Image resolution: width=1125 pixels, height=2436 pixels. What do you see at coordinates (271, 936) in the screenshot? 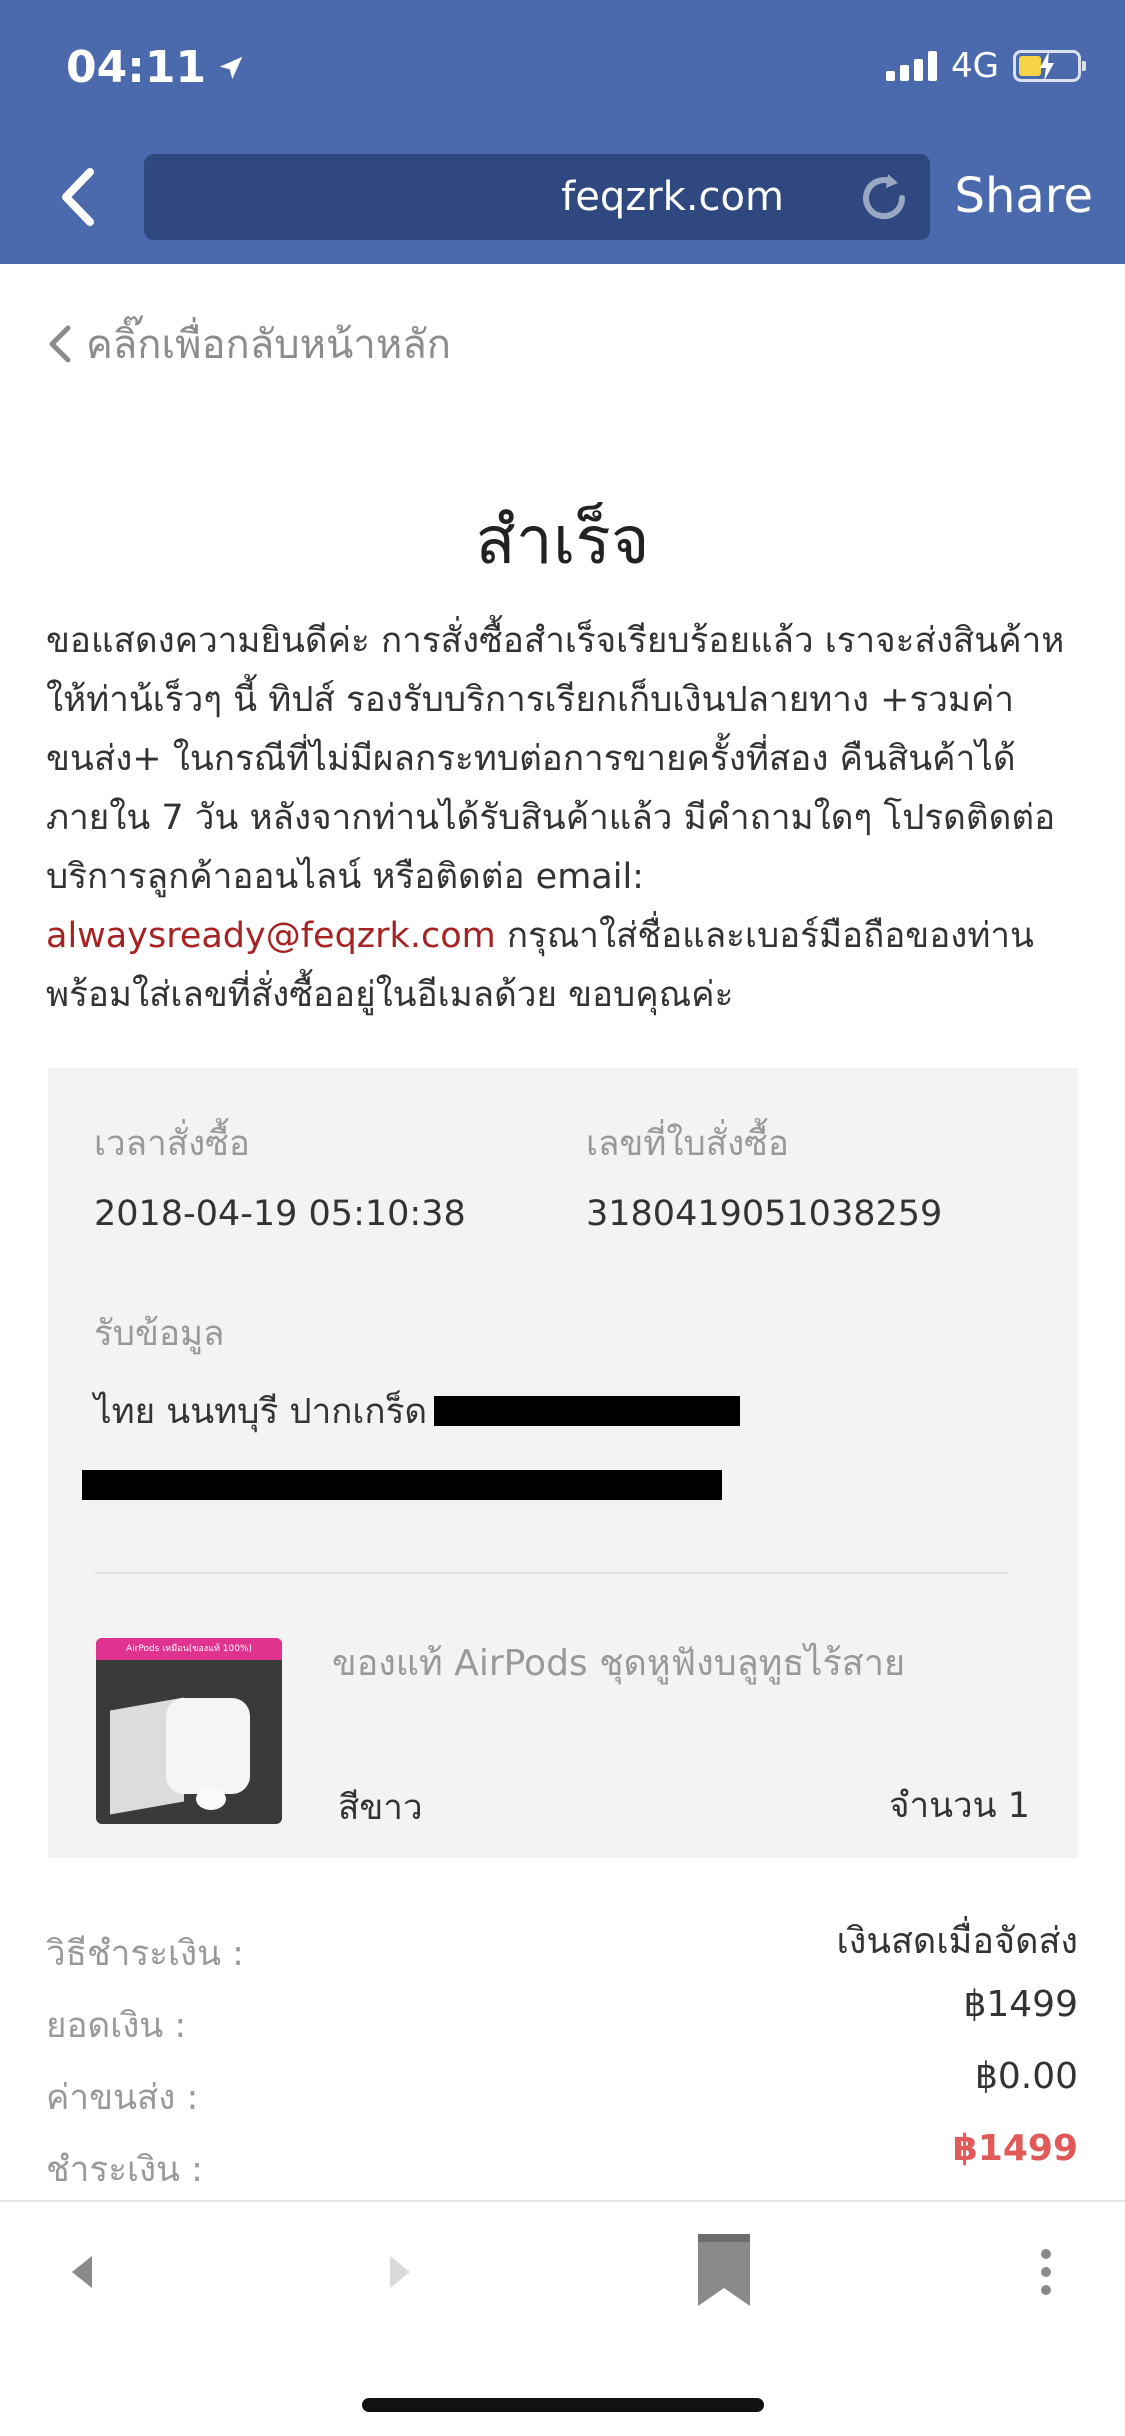
I see `email-link: alwaysready@feqzrk.com` at bounding box center [271, 936].